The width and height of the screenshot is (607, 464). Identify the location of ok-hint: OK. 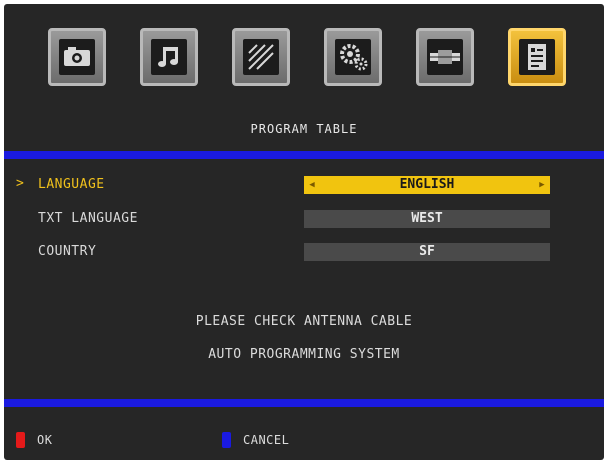
(34, 440).